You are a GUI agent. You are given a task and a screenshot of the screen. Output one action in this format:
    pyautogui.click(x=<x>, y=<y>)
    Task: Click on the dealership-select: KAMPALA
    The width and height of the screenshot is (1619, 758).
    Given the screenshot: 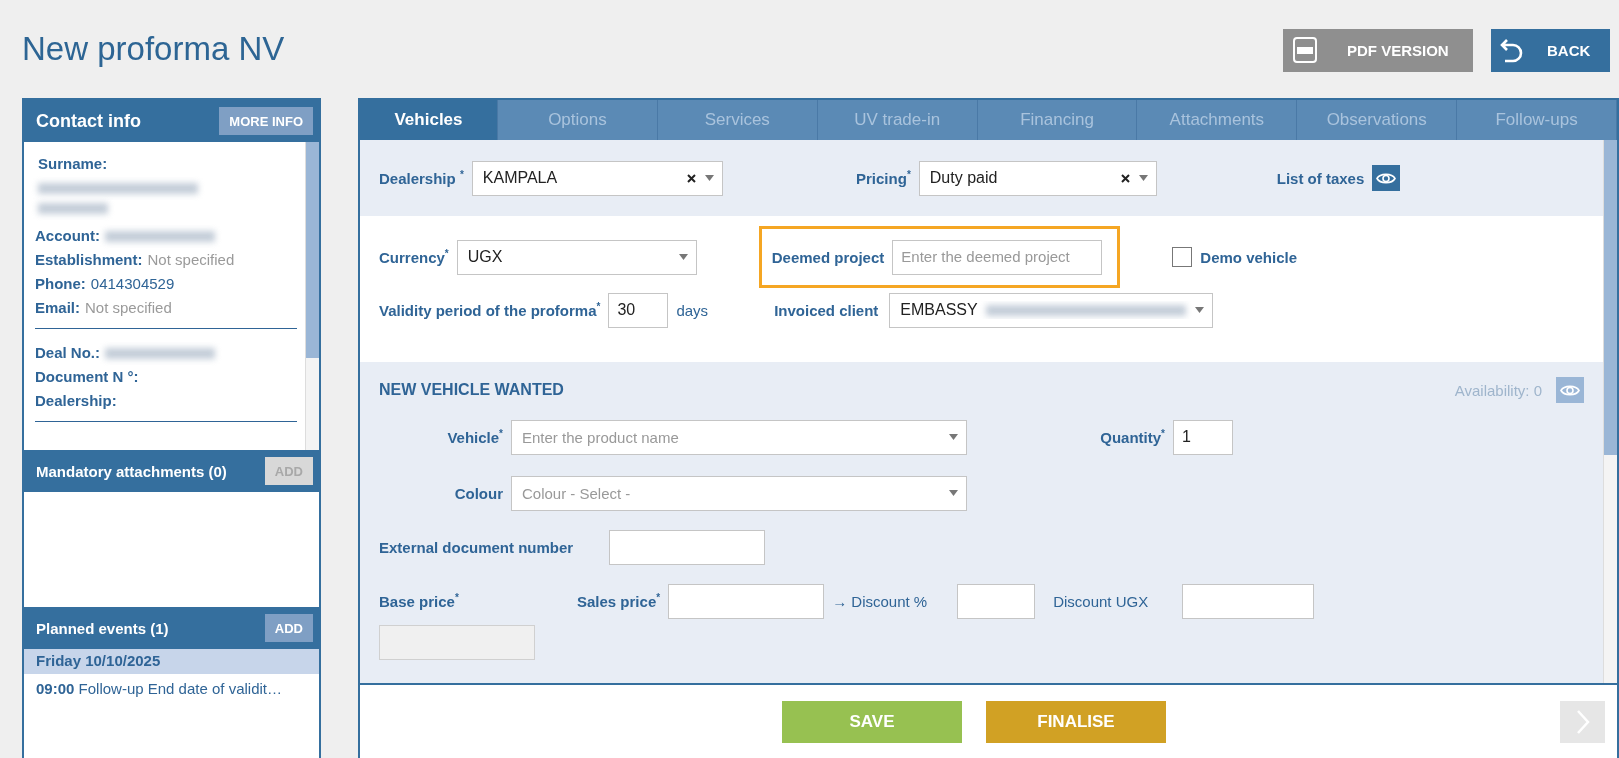 What is the action you would take?
    pyautogui.click(x=597, y=178)
    